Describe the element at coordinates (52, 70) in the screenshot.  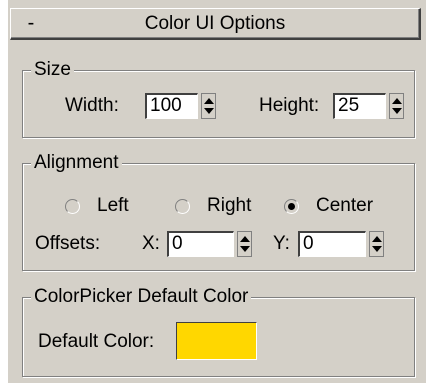
I see `size-group-label: Size` at that location.